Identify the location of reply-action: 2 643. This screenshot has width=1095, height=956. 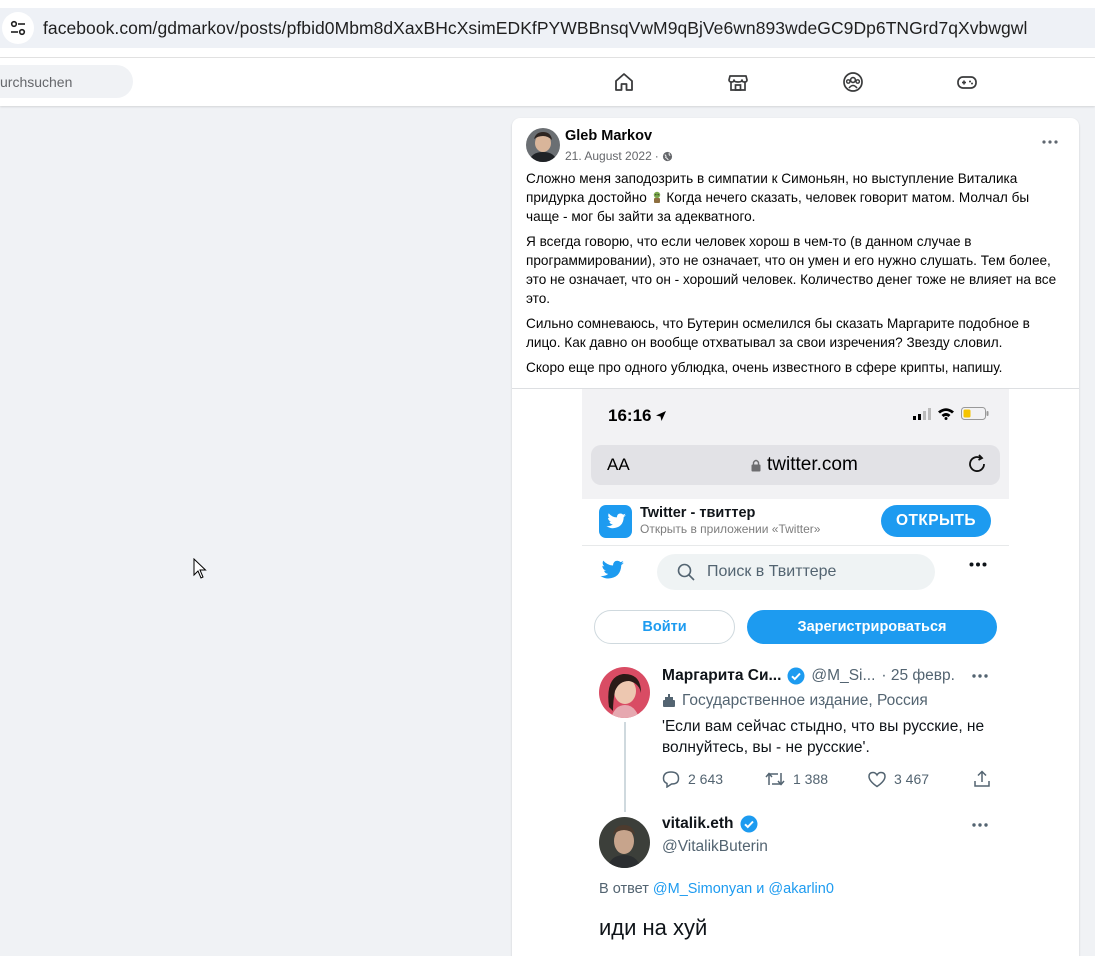
(713, 779).